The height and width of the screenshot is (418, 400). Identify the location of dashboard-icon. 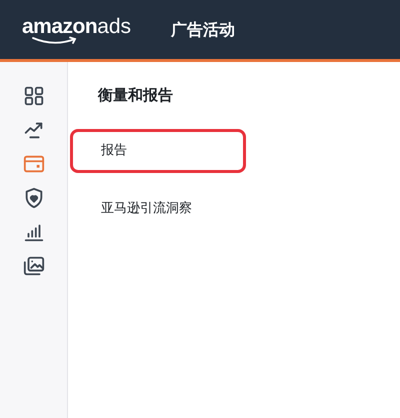
(33, 96).